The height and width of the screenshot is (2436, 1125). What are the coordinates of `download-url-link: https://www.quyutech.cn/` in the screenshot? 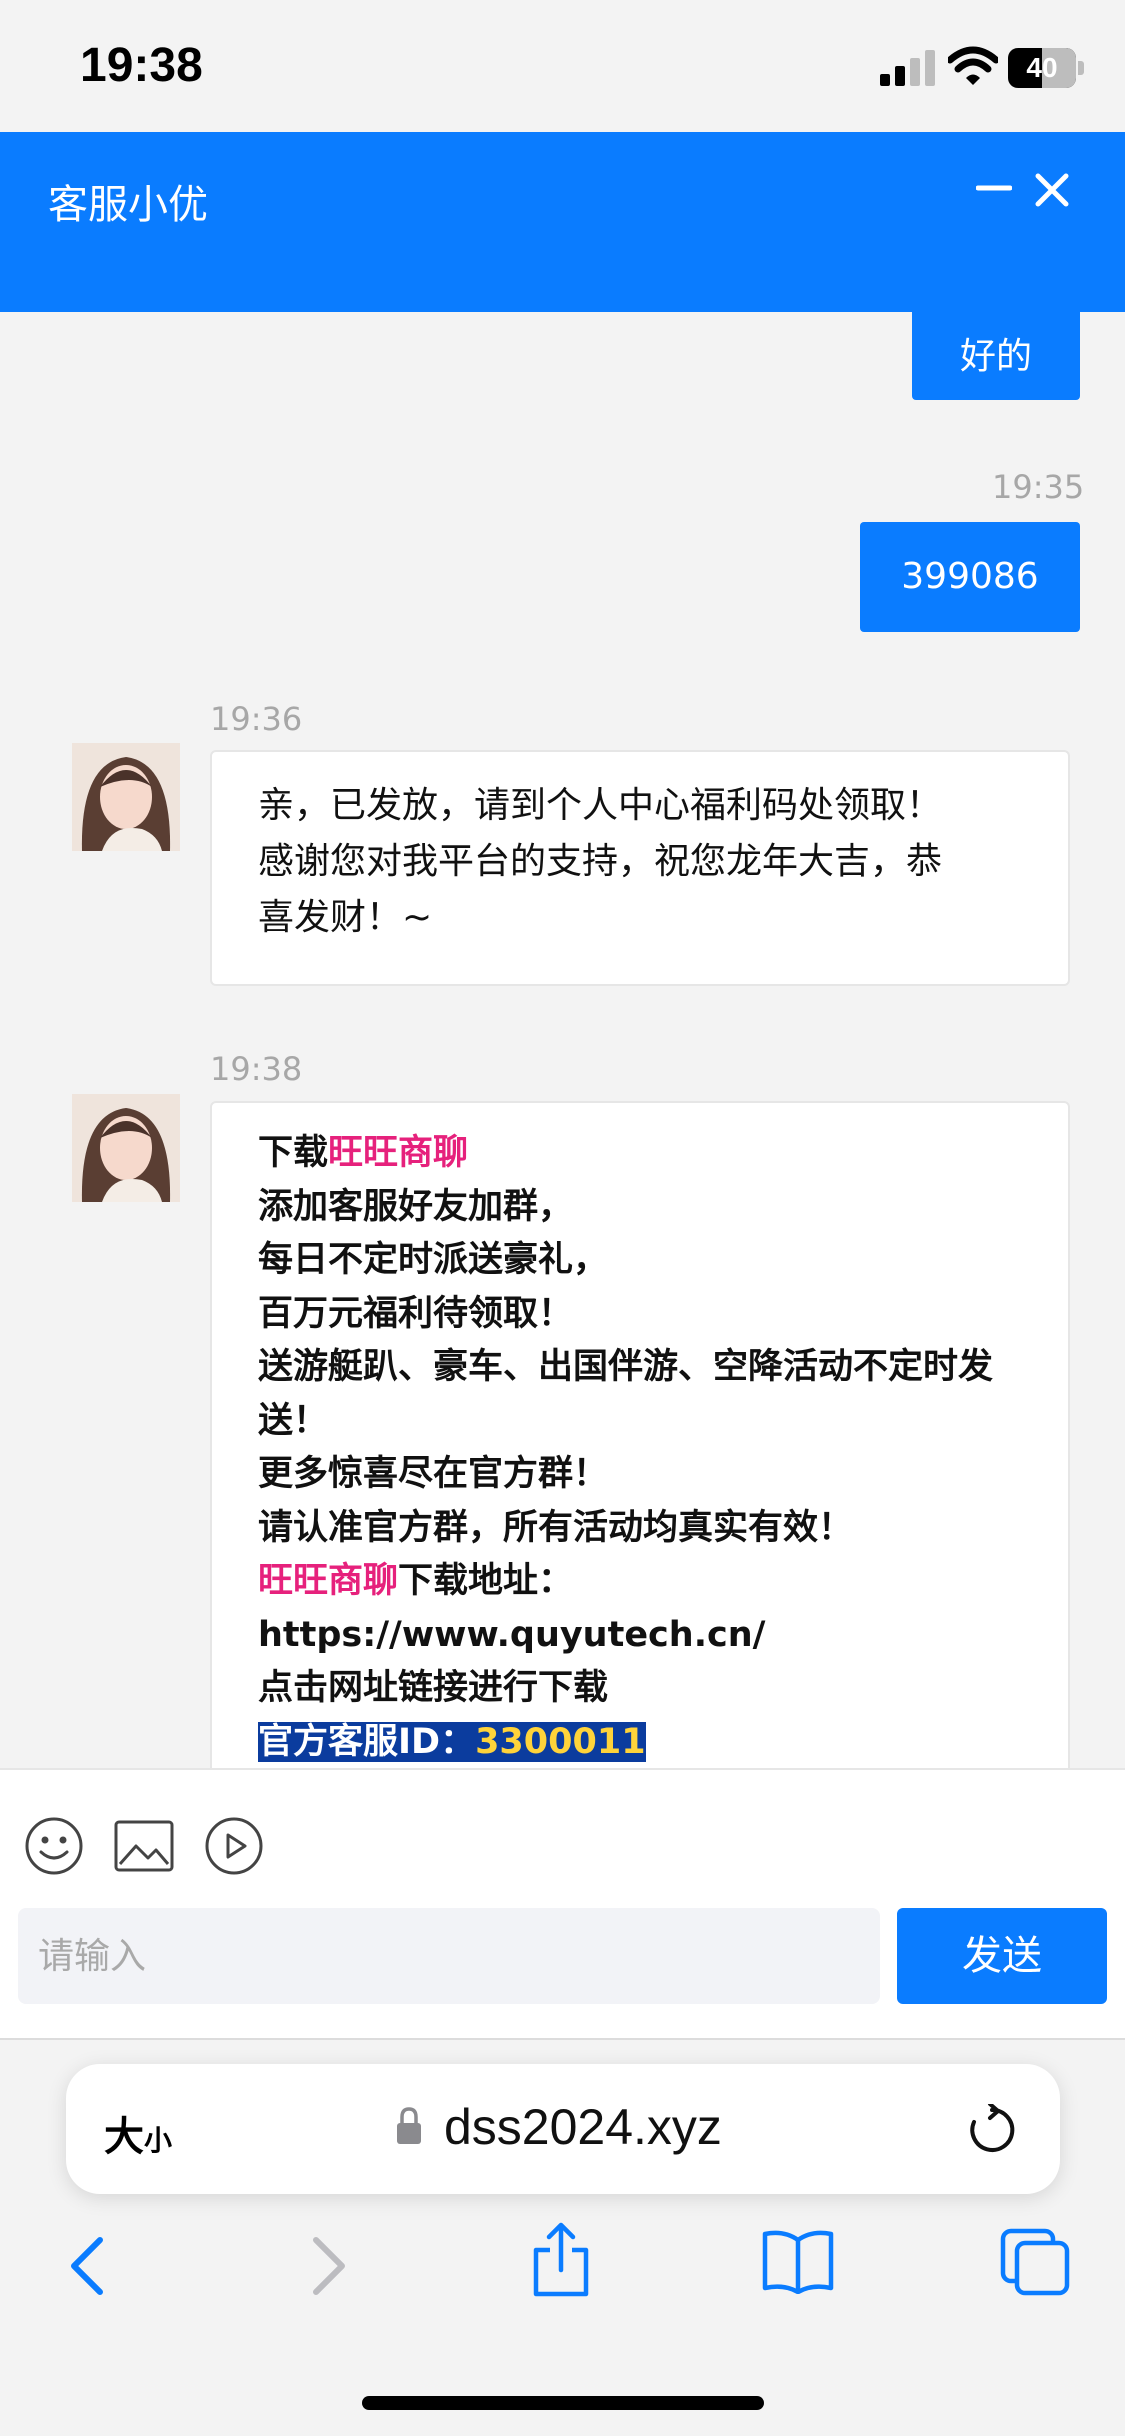 It's located at (640, 1636).